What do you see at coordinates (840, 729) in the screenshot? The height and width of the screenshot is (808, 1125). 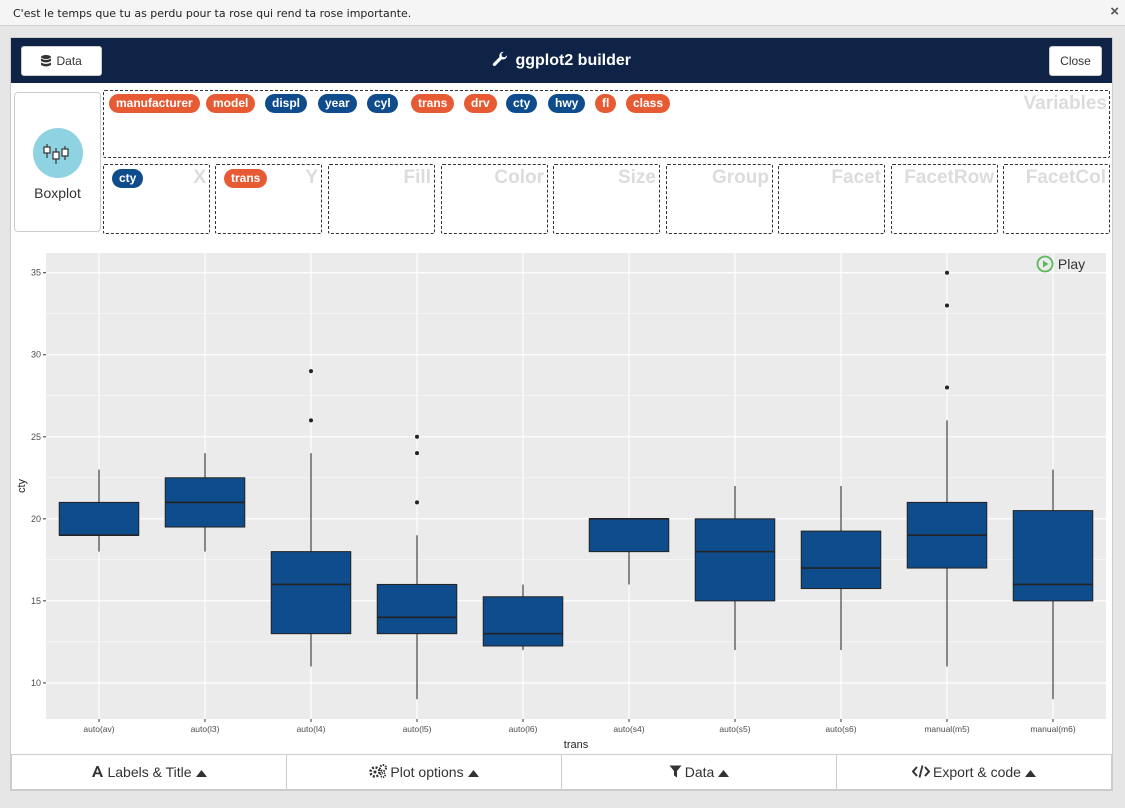 I see `x-tick-label: auto(s6)` at bounding box center [840, 729].